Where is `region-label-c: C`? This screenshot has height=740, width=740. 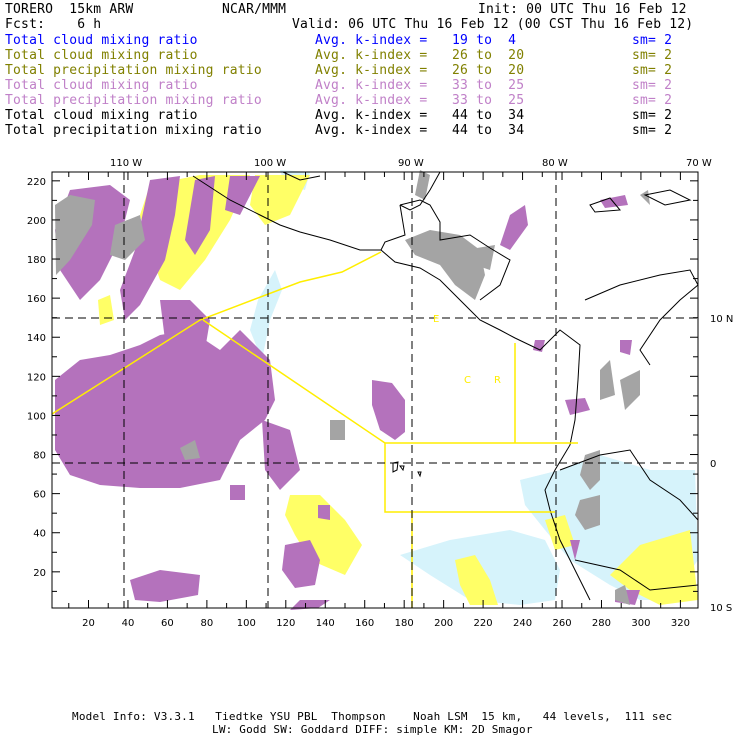
region-label-c: C is located at coordinates (467, 380).